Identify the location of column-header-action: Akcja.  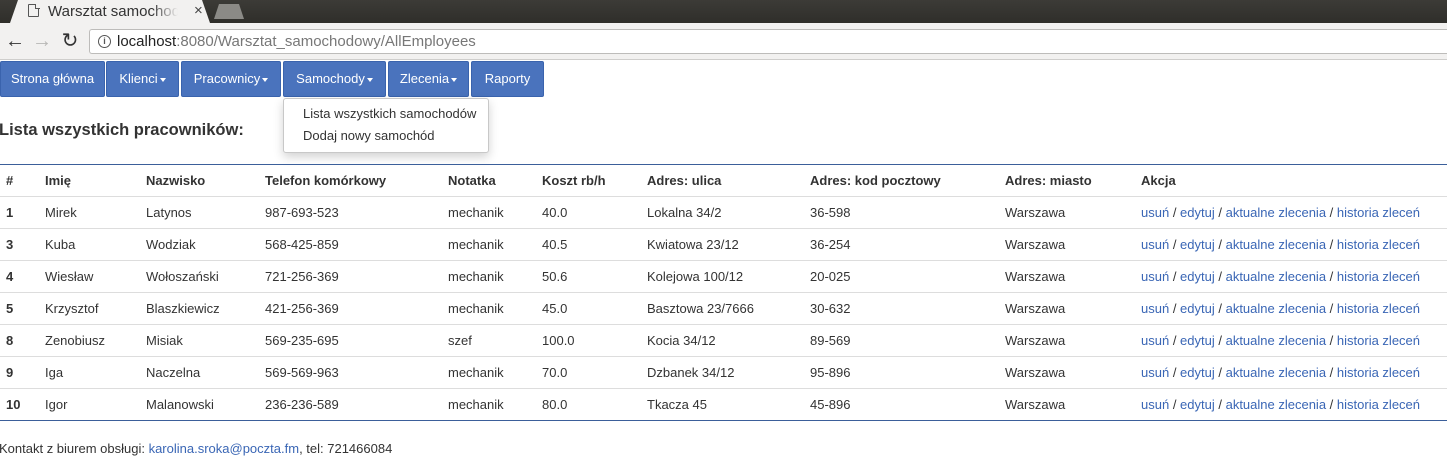
(1294, 180).